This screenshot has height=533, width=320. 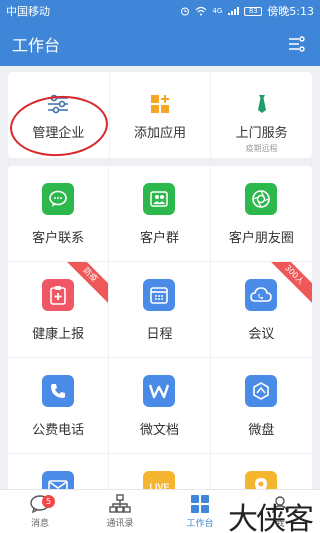 What do you see at coordinates (58, 115) in the screenshot?
I see `manage-enterprise-button: 管理企业` at bounding box center [58, 115].